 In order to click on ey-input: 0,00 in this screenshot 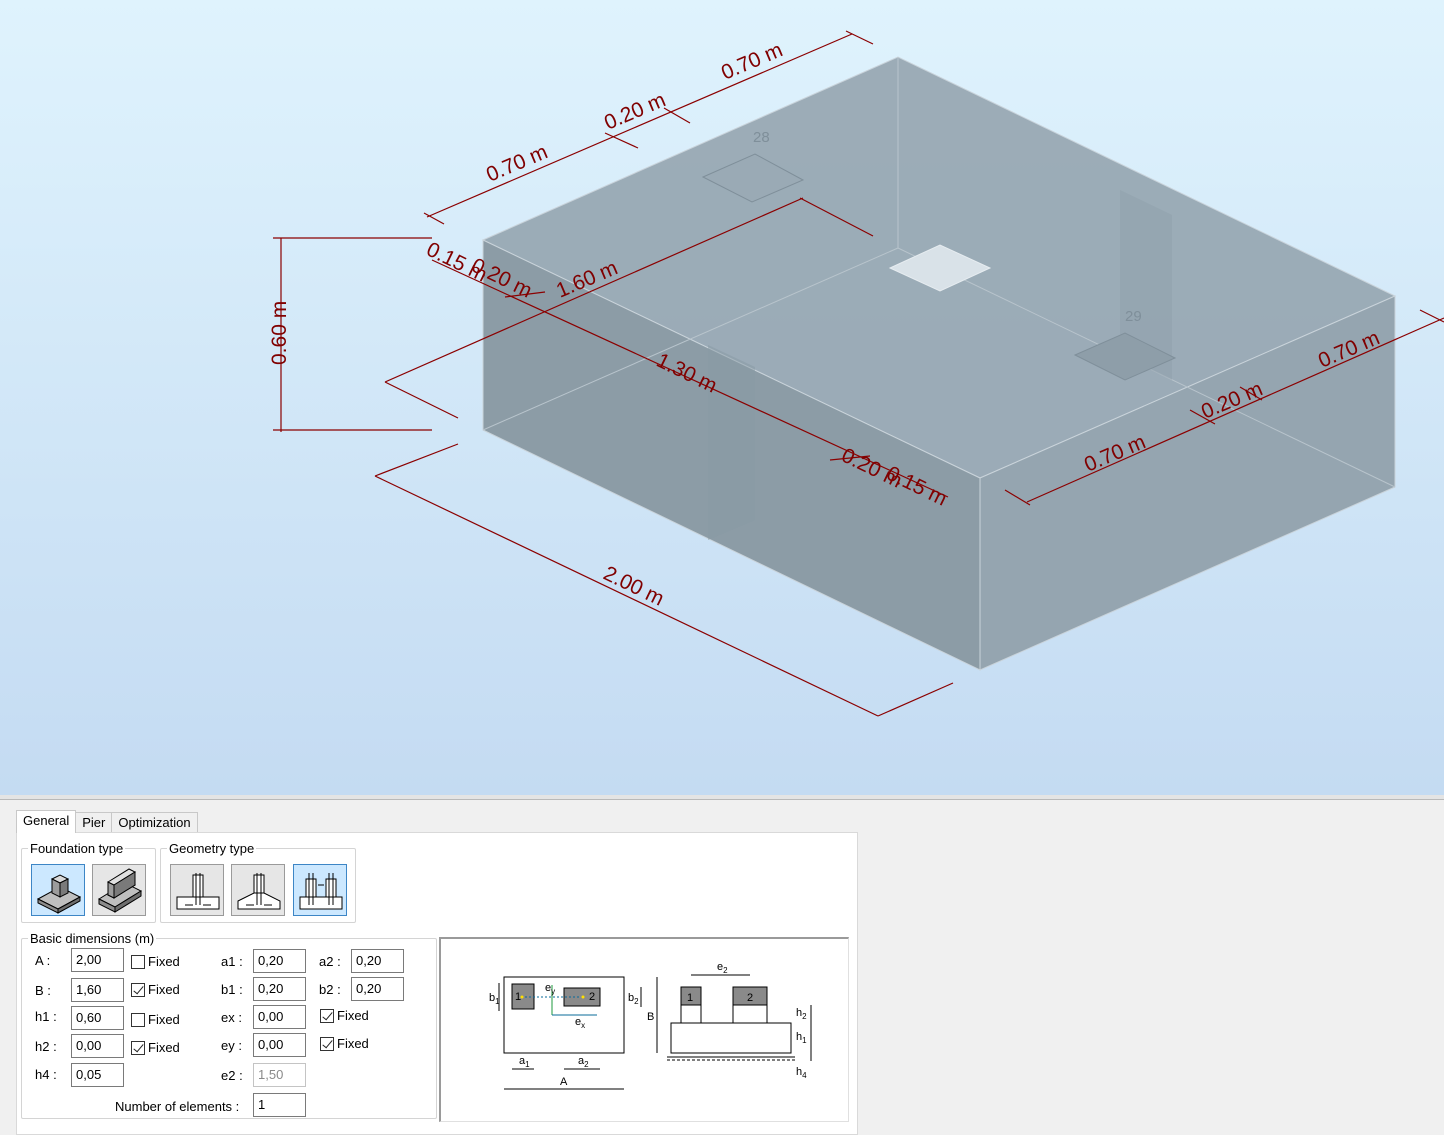, I will do `click(279, 1045)`.